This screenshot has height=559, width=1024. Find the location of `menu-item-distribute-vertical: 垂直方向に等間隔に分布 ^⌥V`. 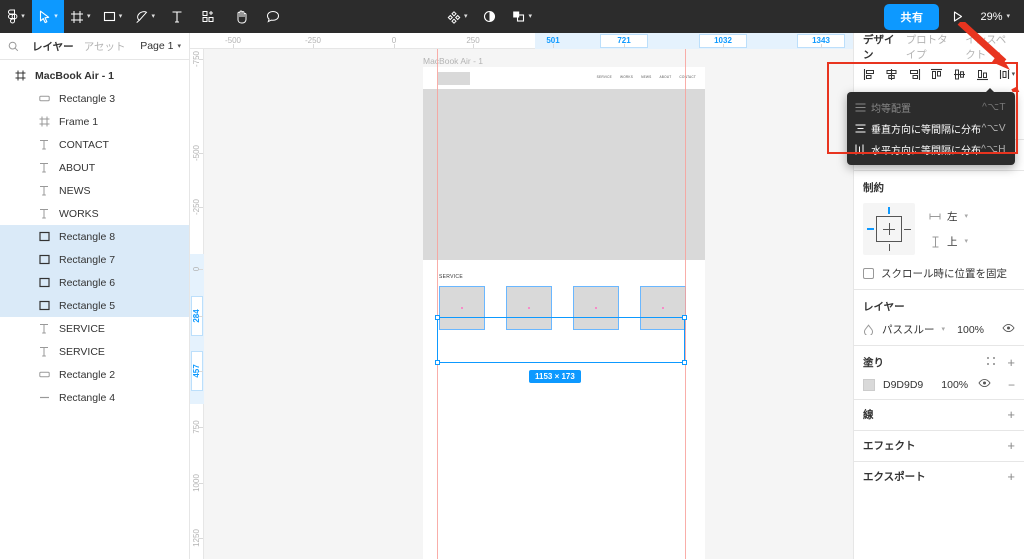

menu-item-distribute-vertical: 垂直方向に等間隔に分布 ^⌥V is located at coordinates (931, 128).